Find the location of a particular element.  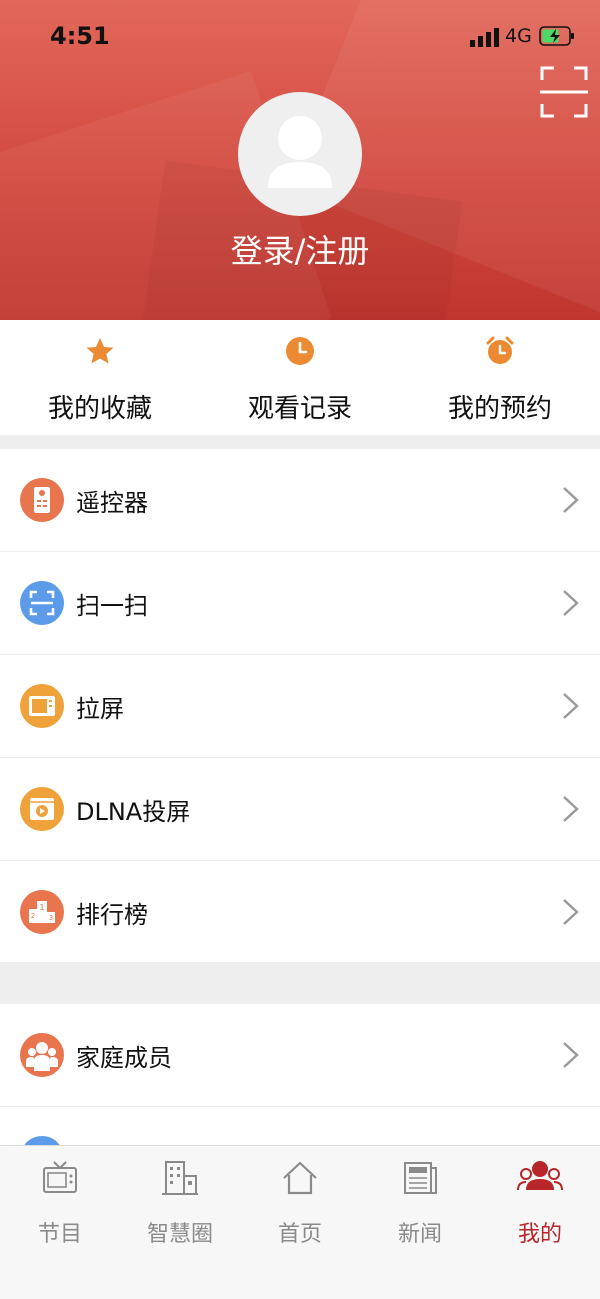

menu-item-ranking: 1 2 3 排行榜 is located at coordinates (300, 912).